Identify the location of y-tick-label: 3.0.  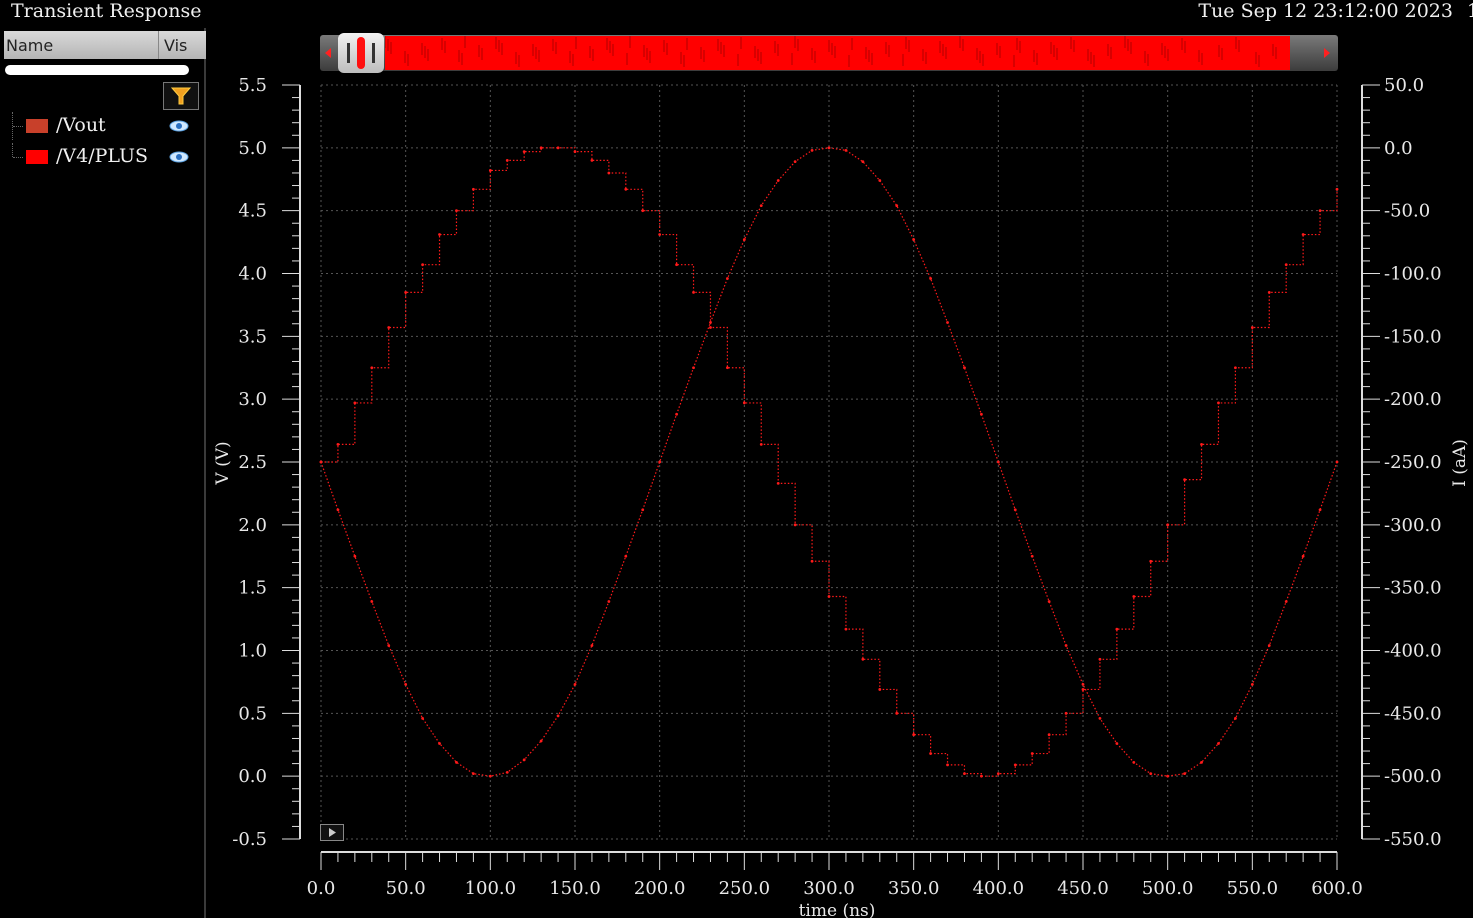
(252, 399).